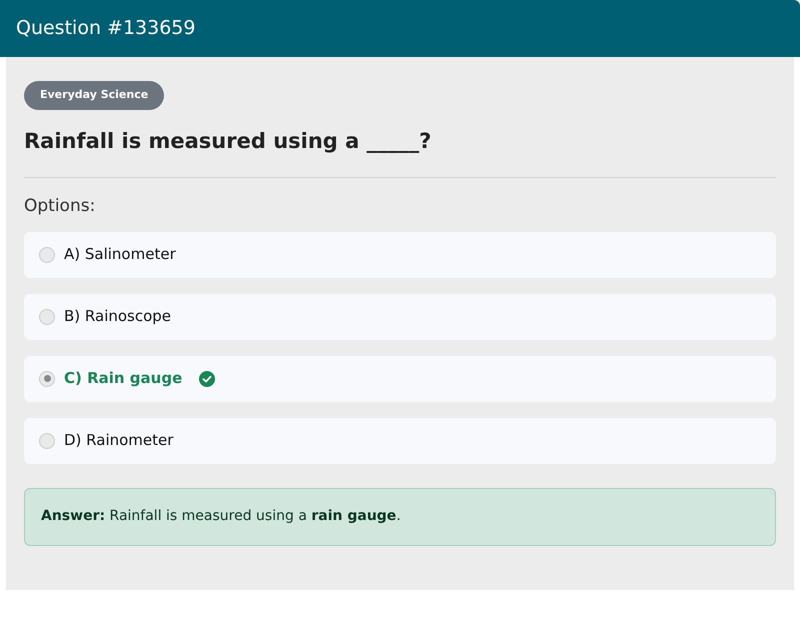 Image resolution: width=800 pixels, height=621 pixels. Describe the element at coordinates (207, 378) in the screenshot. I see `check-circle-icon` at that location.